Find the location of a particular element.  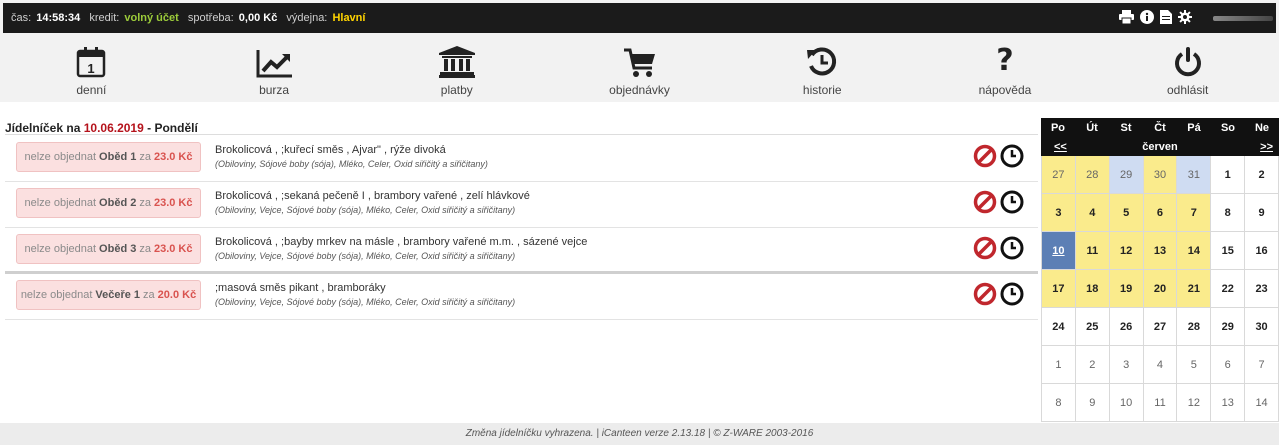

calendar-day: 26 is located at coordinates (1126, 326).